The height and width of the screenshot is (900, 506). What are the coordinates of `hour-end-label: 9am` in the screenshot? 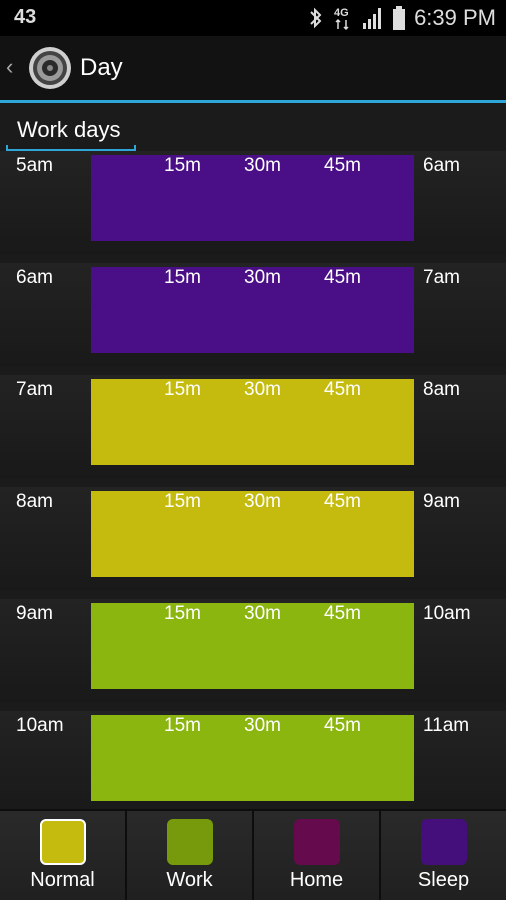 It's located at (441, 501).